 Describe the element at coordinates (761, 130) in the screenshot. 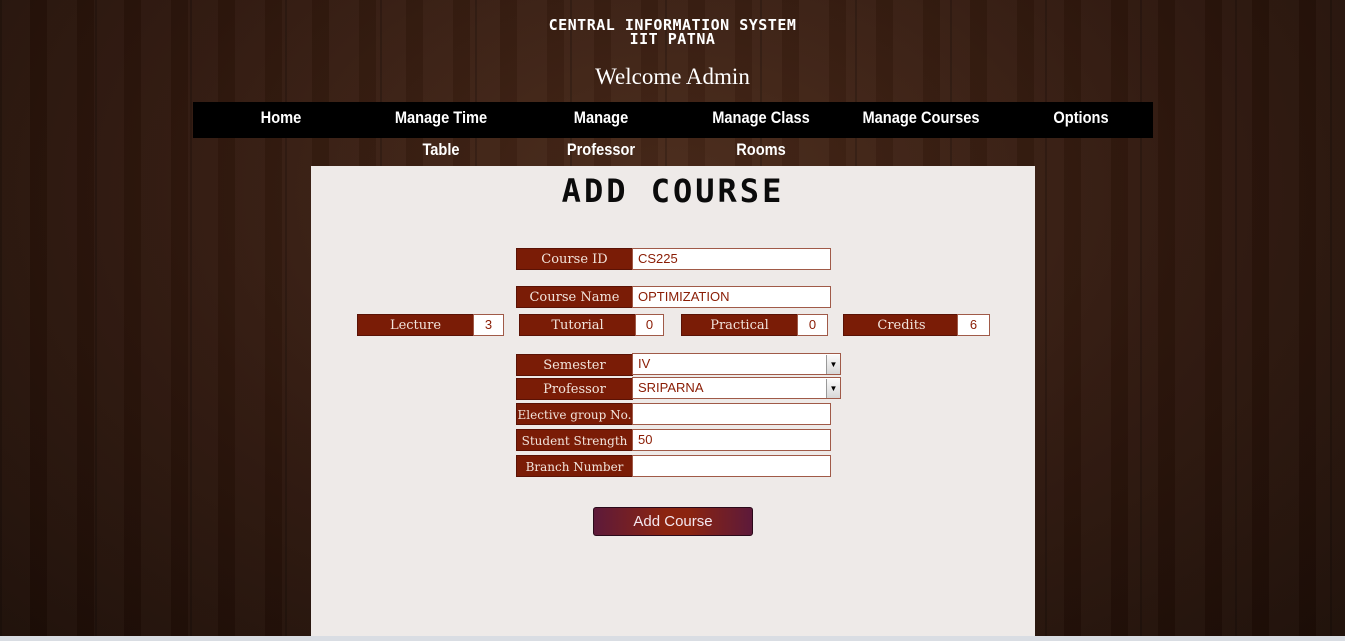

I see `nav-manage-class-rooms: Manage Class Rooms` at that location.